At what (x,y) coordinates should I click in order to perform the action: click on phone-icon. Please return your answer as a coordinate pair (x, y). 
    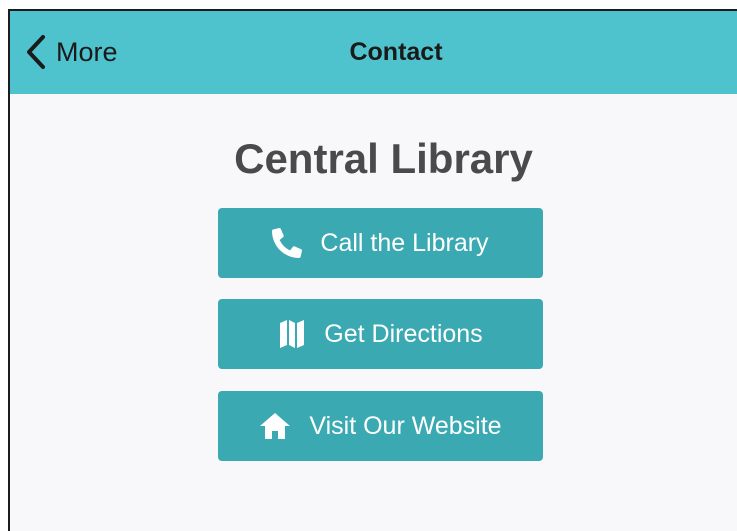
    Looking at the image, I should click on (287, 243).